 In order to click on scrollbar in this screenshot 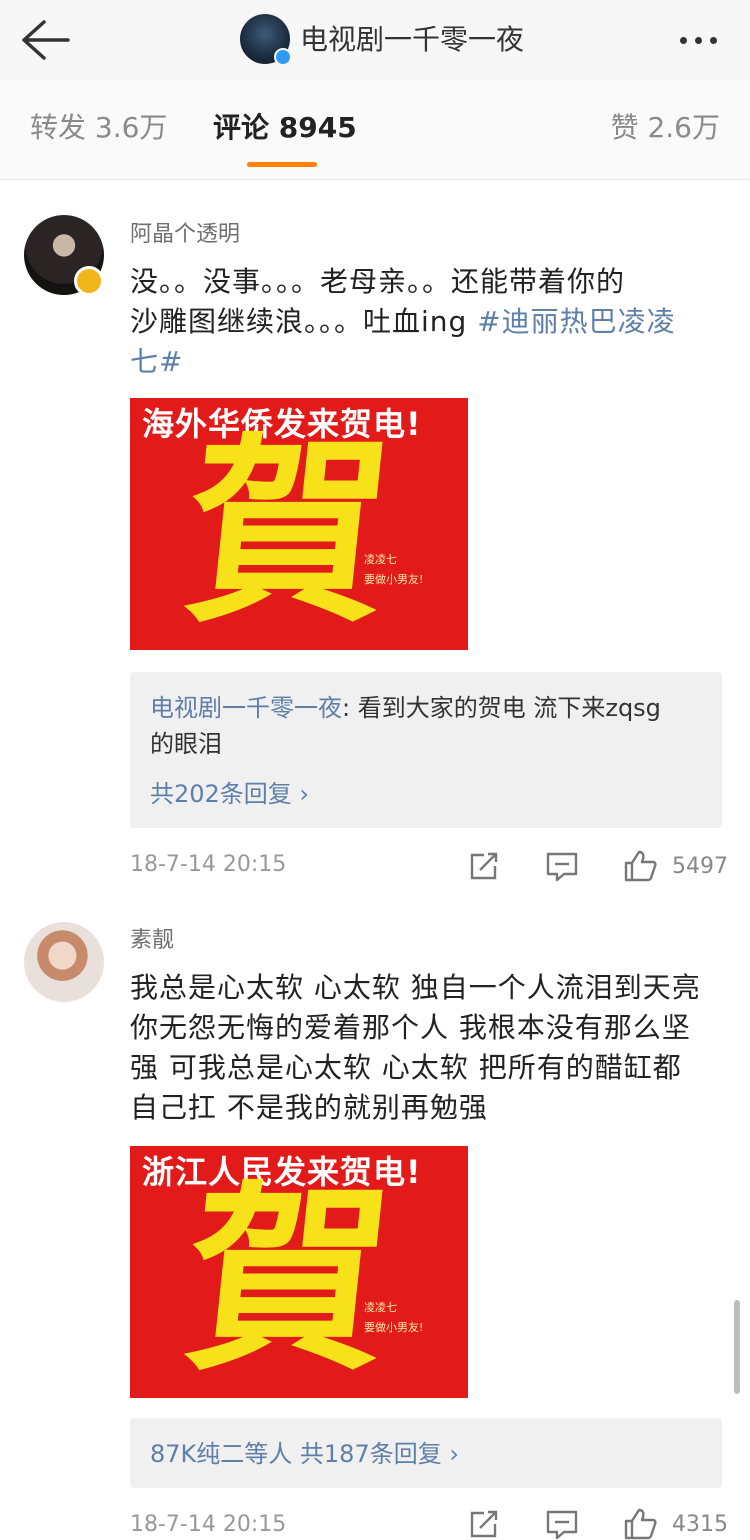, I will do `click(737, 1347)`.